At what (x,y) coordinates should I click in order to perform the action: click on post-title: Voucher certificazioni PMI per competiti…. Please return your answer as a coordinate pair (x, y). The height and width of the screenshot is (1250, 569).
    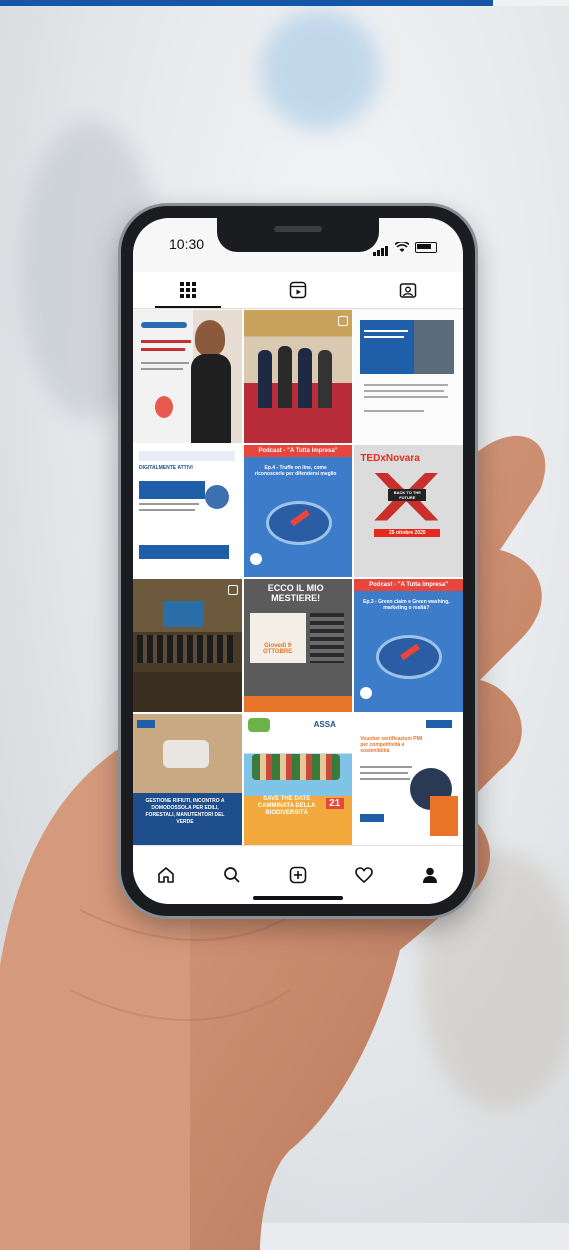
    Looking at the image, I should click on (391, 744).